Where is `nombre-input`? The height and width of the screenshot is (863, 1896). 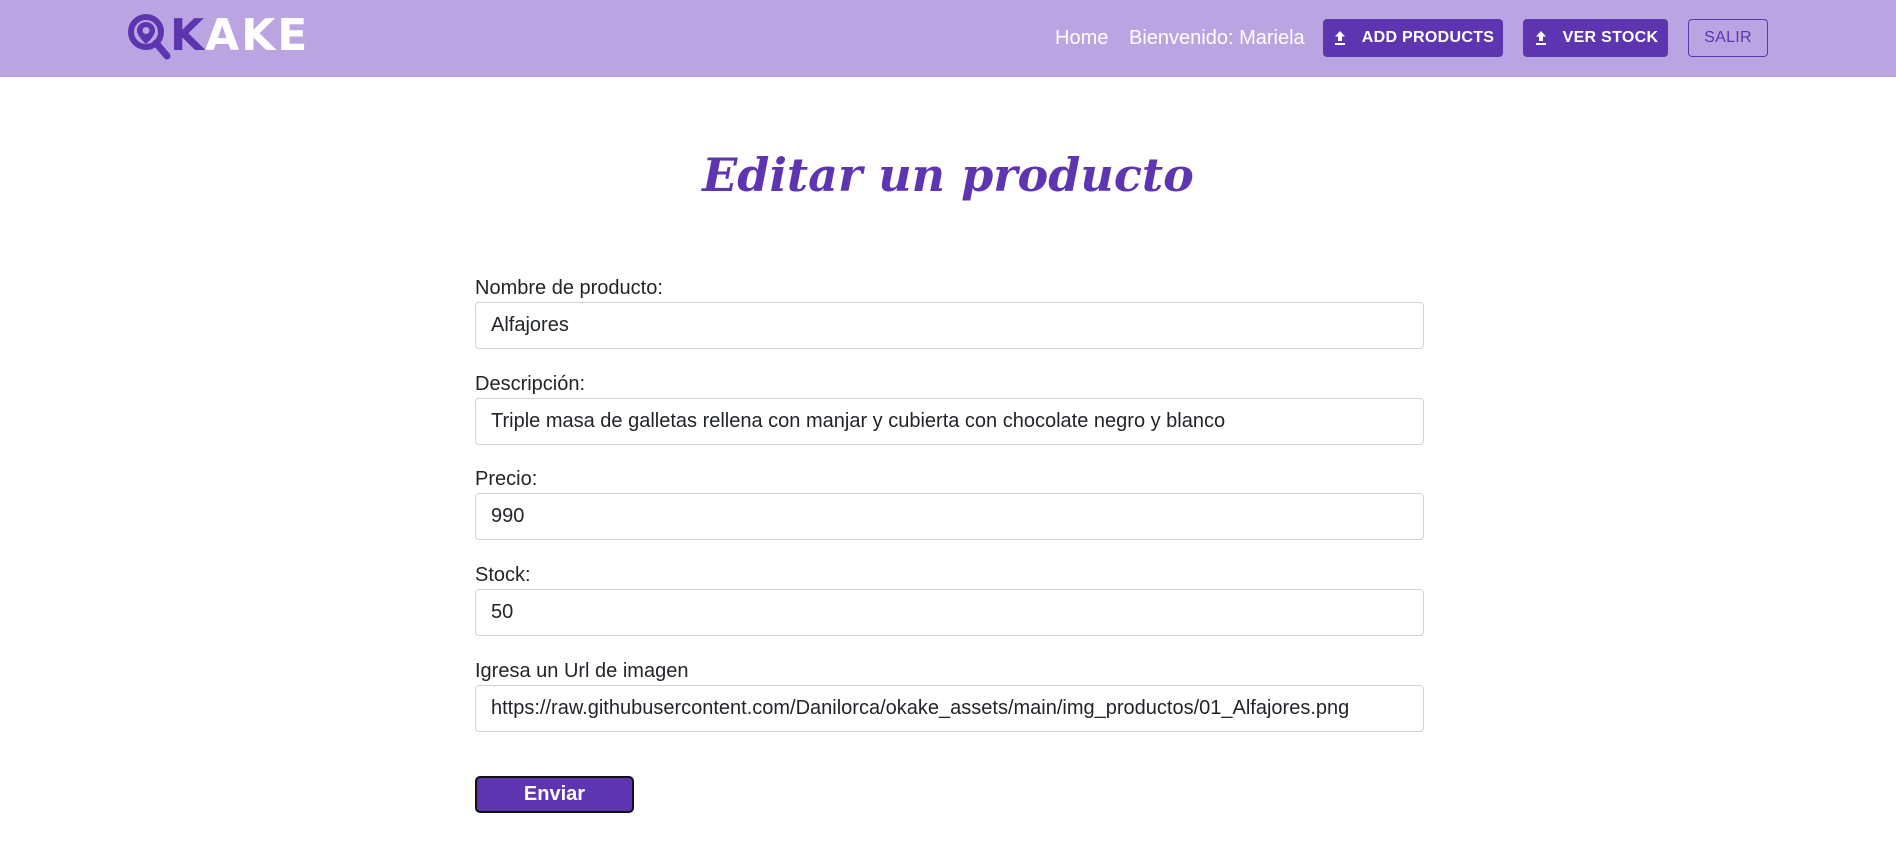 nombre-input is located at coordinates (949, 325).